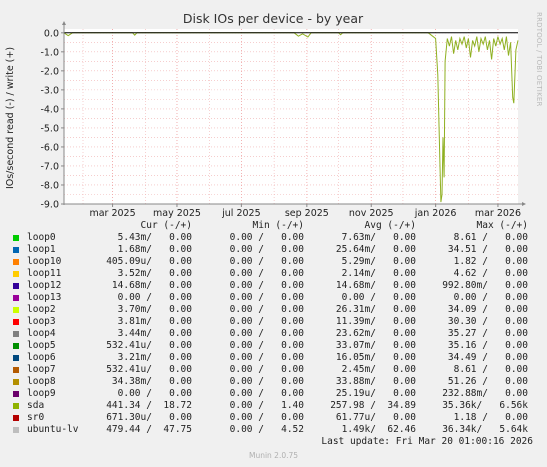 The height and width of the screenshot is (467, 547). Describe the element at coordinates (487, 309) in the screenshot. I see `legend-max-value: 34.09 / 0.00` at that location.